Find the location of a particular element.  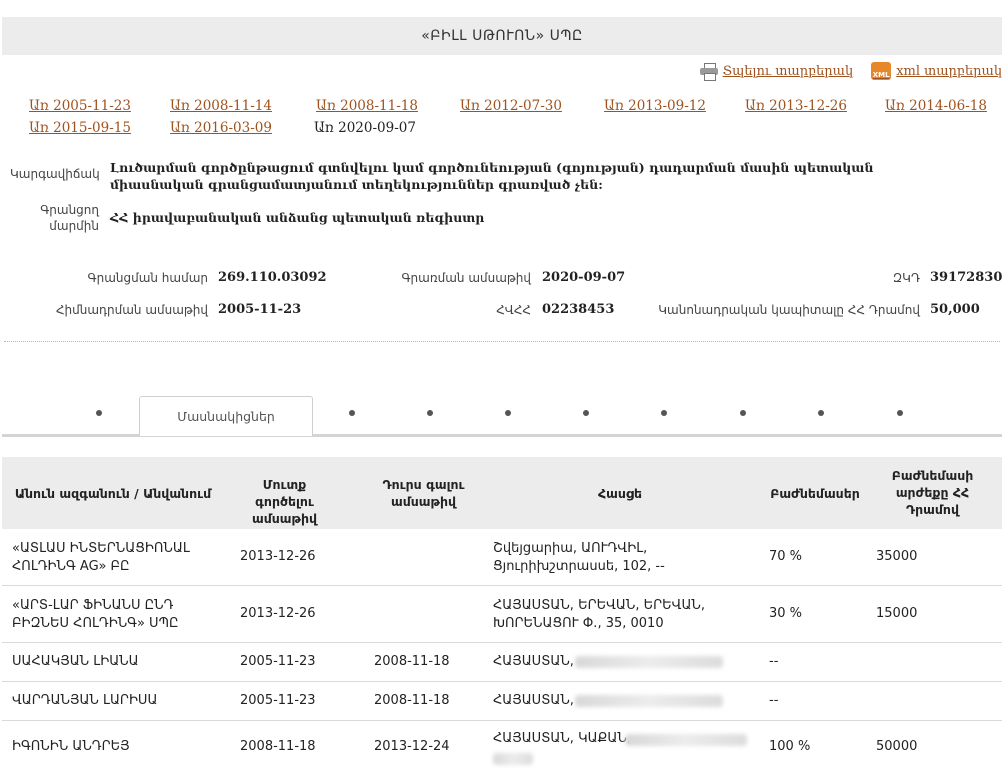

version-date-link: Առ 2012-07-30 is located at coordinates (511, 106).